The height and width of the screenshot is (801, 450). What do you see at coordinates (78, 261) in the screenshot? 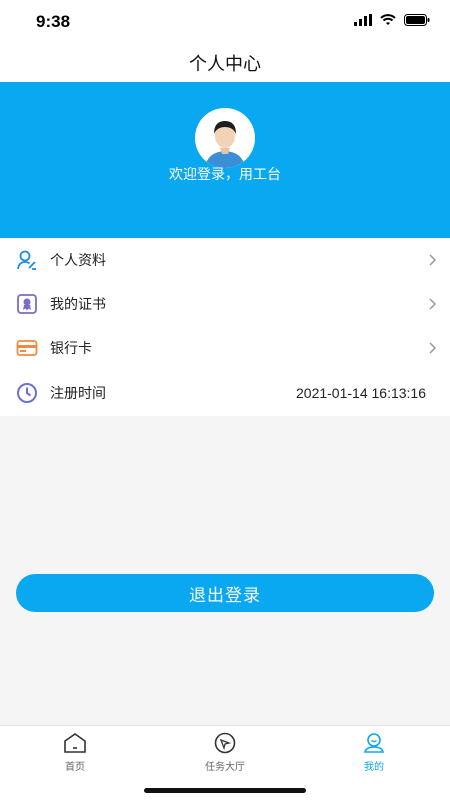
I see `menu-item-label: 个人资料` at bounding box center [78, 261].